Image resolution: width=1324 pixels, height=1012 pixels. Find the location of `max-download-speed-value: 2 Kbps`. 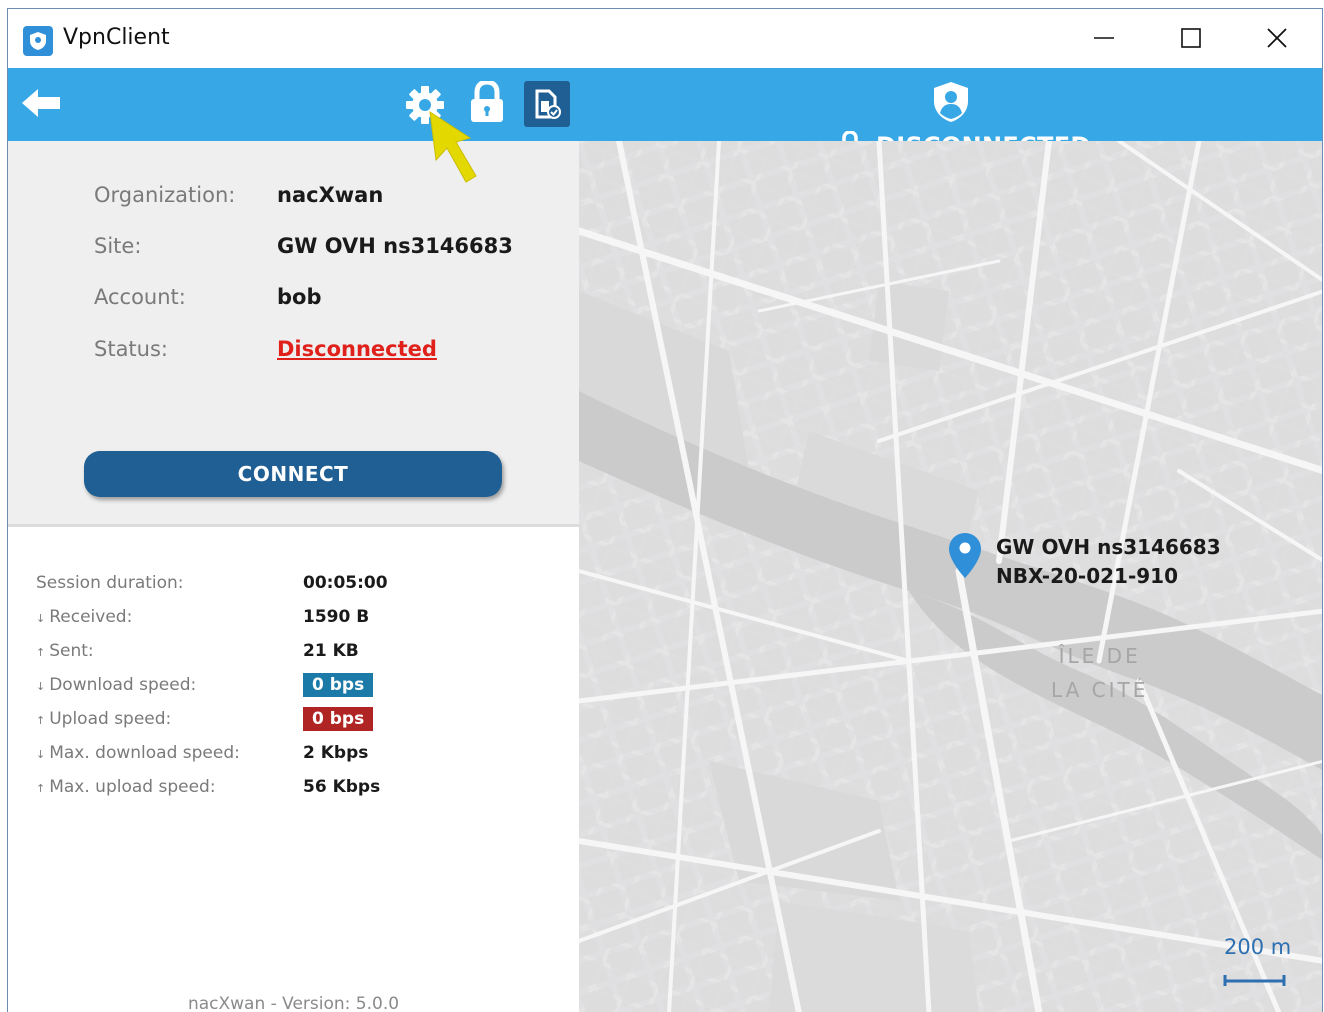

max-download-speed-value: 2 Kbps is located at coordinates (336, 753).